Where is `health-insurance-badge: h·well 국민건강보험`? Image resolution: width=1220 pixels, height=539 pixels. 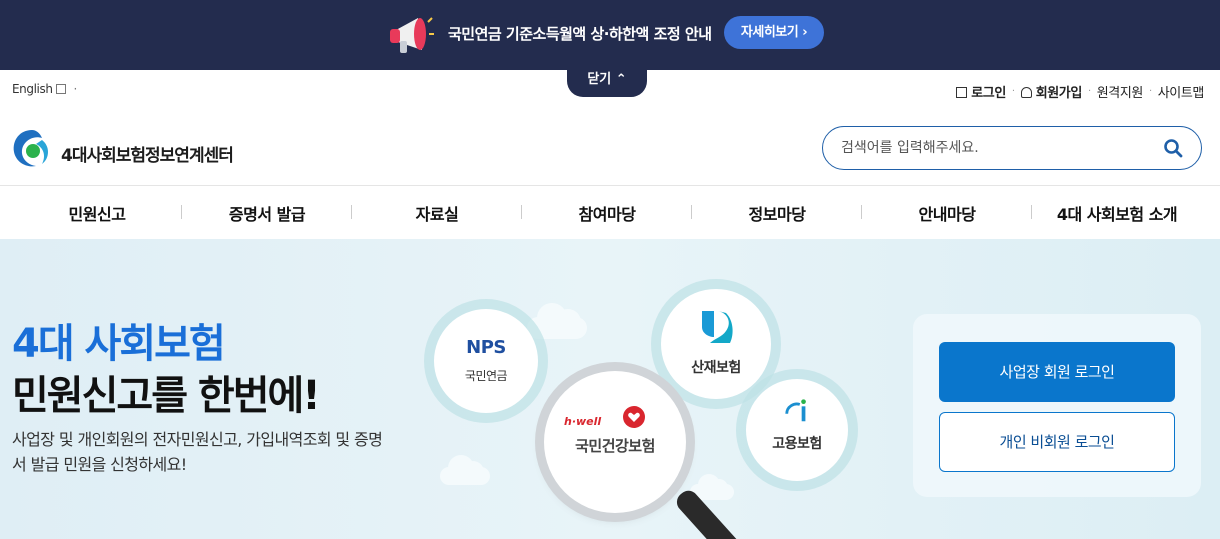 health-insurance-badge: h·well 국민건강보험 is located at coordinates (615, 442).